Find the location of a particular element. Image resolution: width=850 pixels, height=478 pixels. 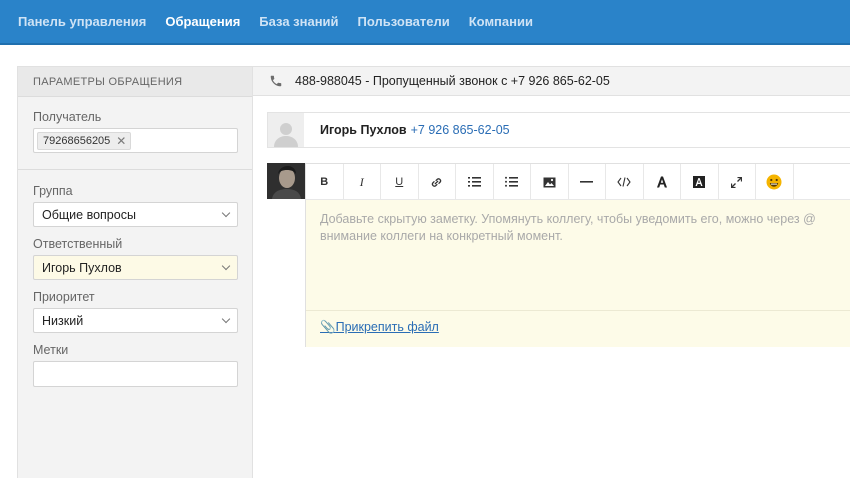

ordered-list-icon is located at coordinates (474, 182).